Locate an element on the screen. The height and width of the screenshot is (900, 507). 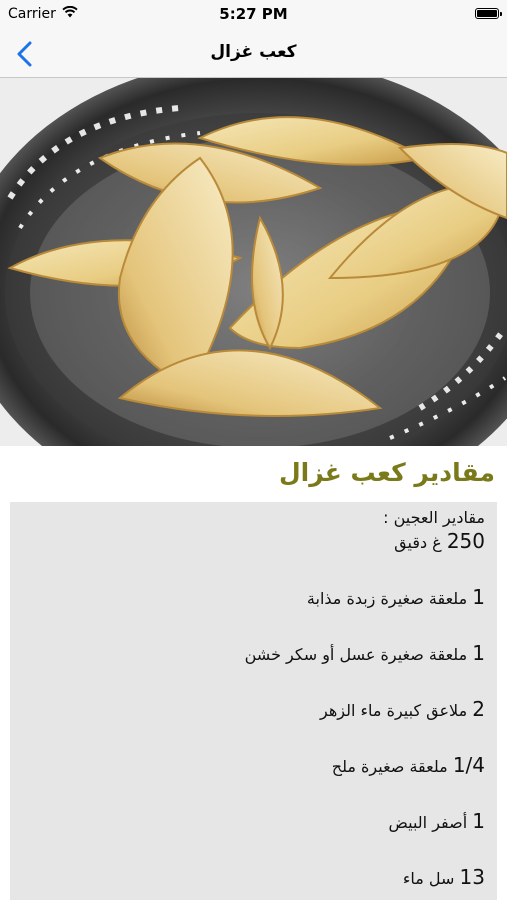
ingredient-item: 2 ملاعق كبيرة ماء الزهر is located at coordinates (402, 709).